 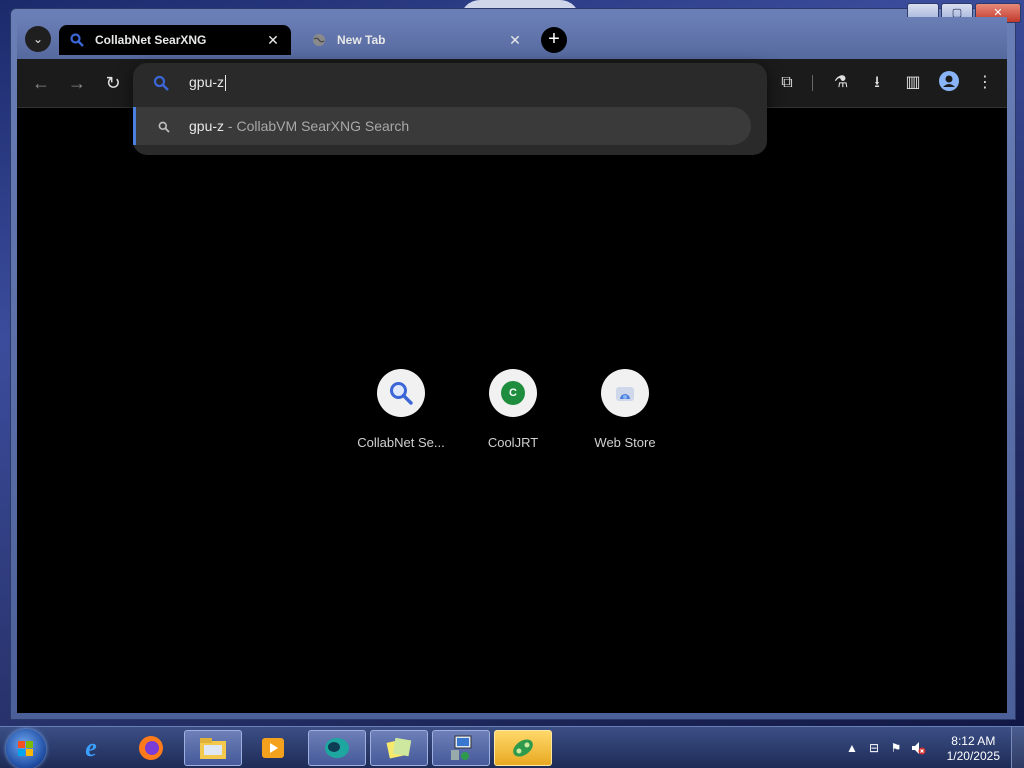 I want to click on media-player-icon, so click(x=273, y=748).